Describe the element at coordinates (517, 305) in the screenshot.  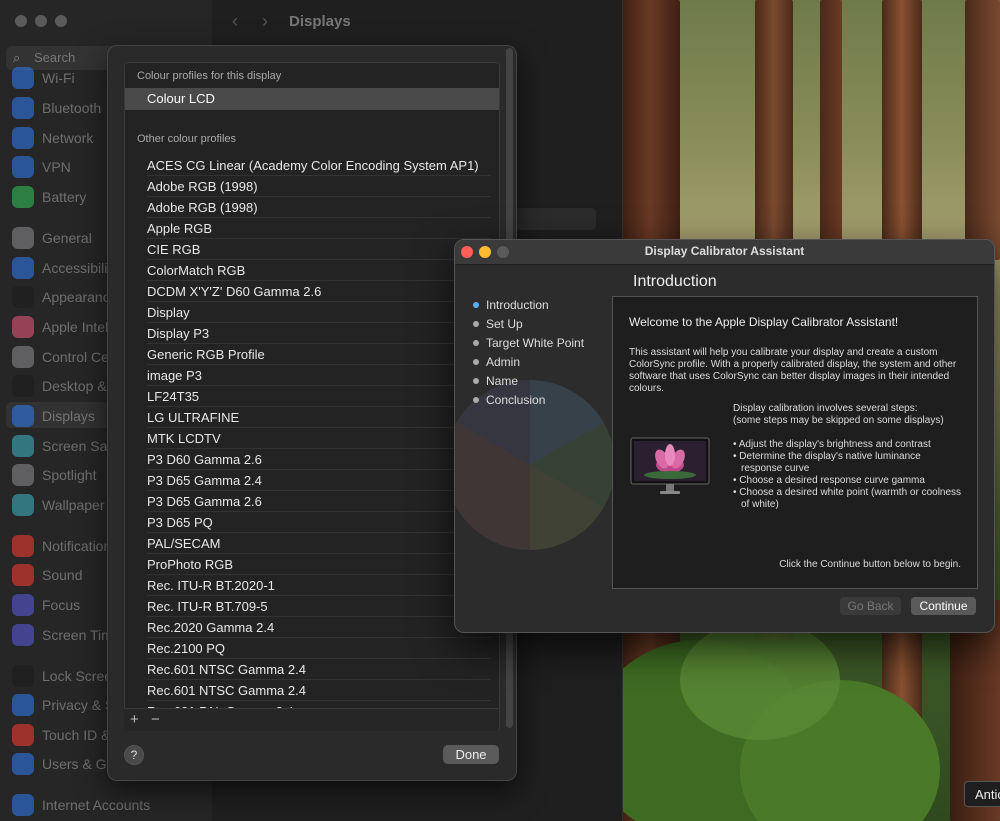
I see `step-label: Introduction` at that location.